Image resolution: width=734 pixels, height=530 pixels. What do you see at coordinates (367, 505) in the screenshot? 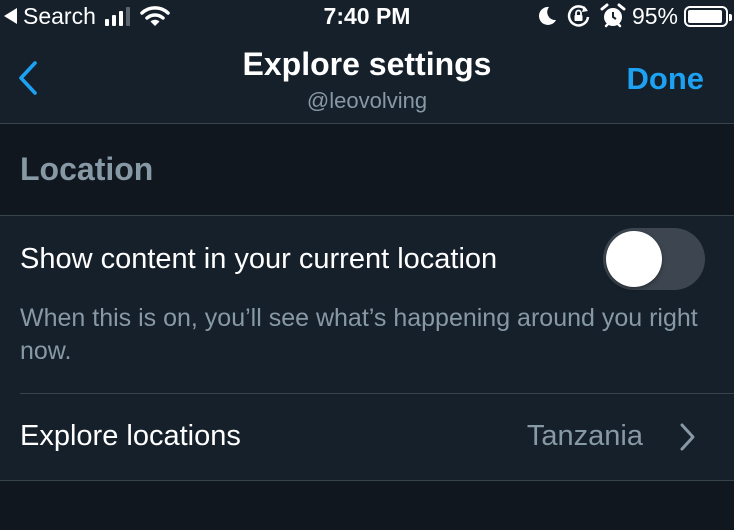
I see `empty-footer-area` at bounding box center [367, 505].